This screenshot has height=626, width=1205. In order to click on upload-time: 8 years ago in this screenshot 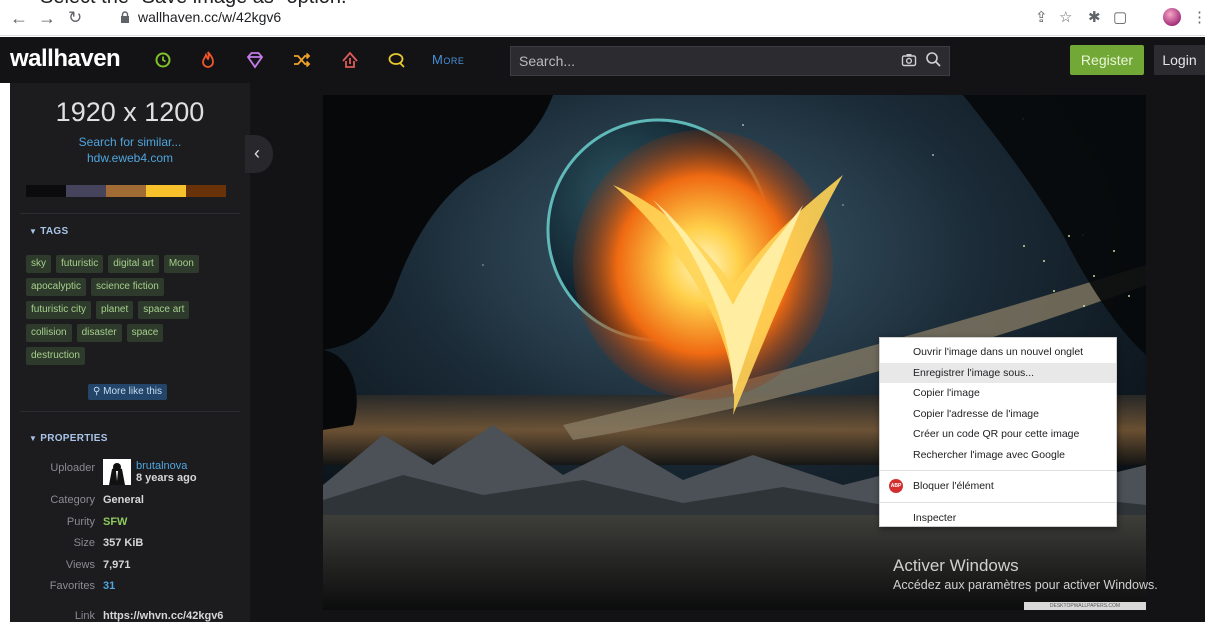, I will do `click(166, 478)`.